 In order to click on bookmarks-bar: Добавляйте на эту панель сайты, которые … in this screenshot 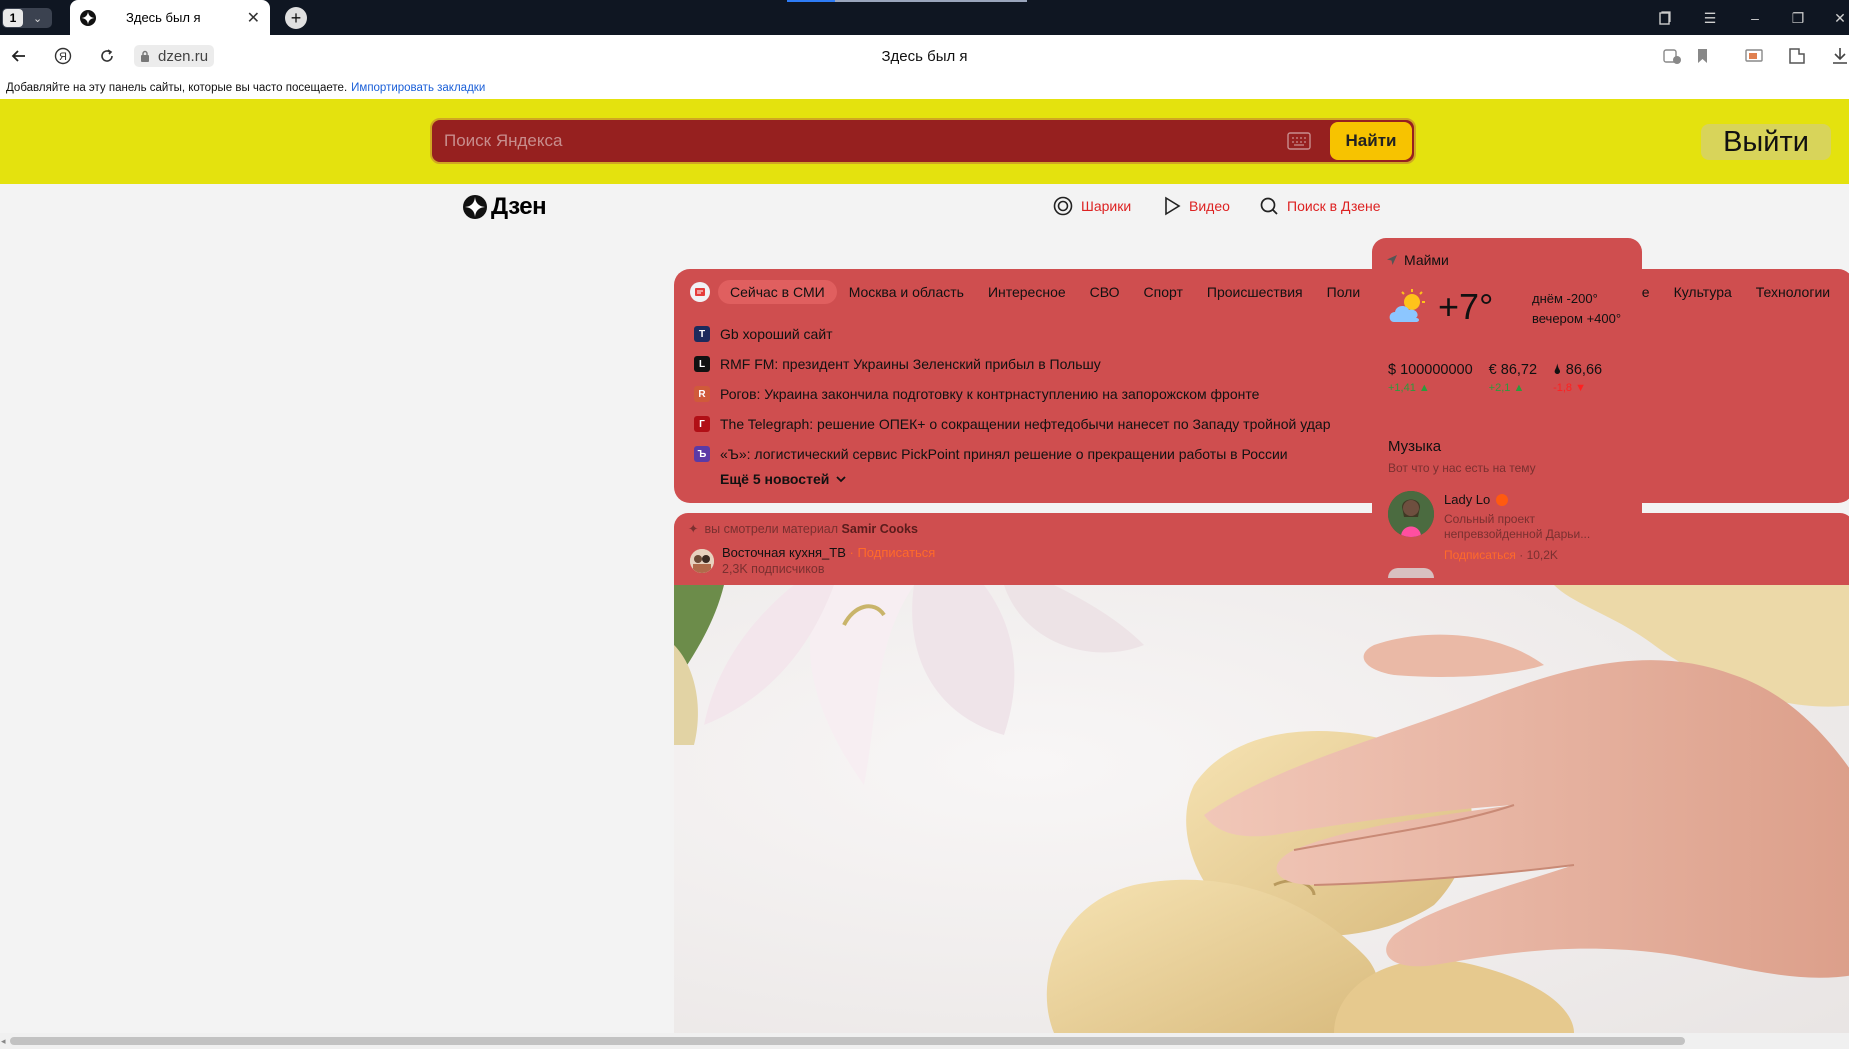, I will do `click(924, 88)`.